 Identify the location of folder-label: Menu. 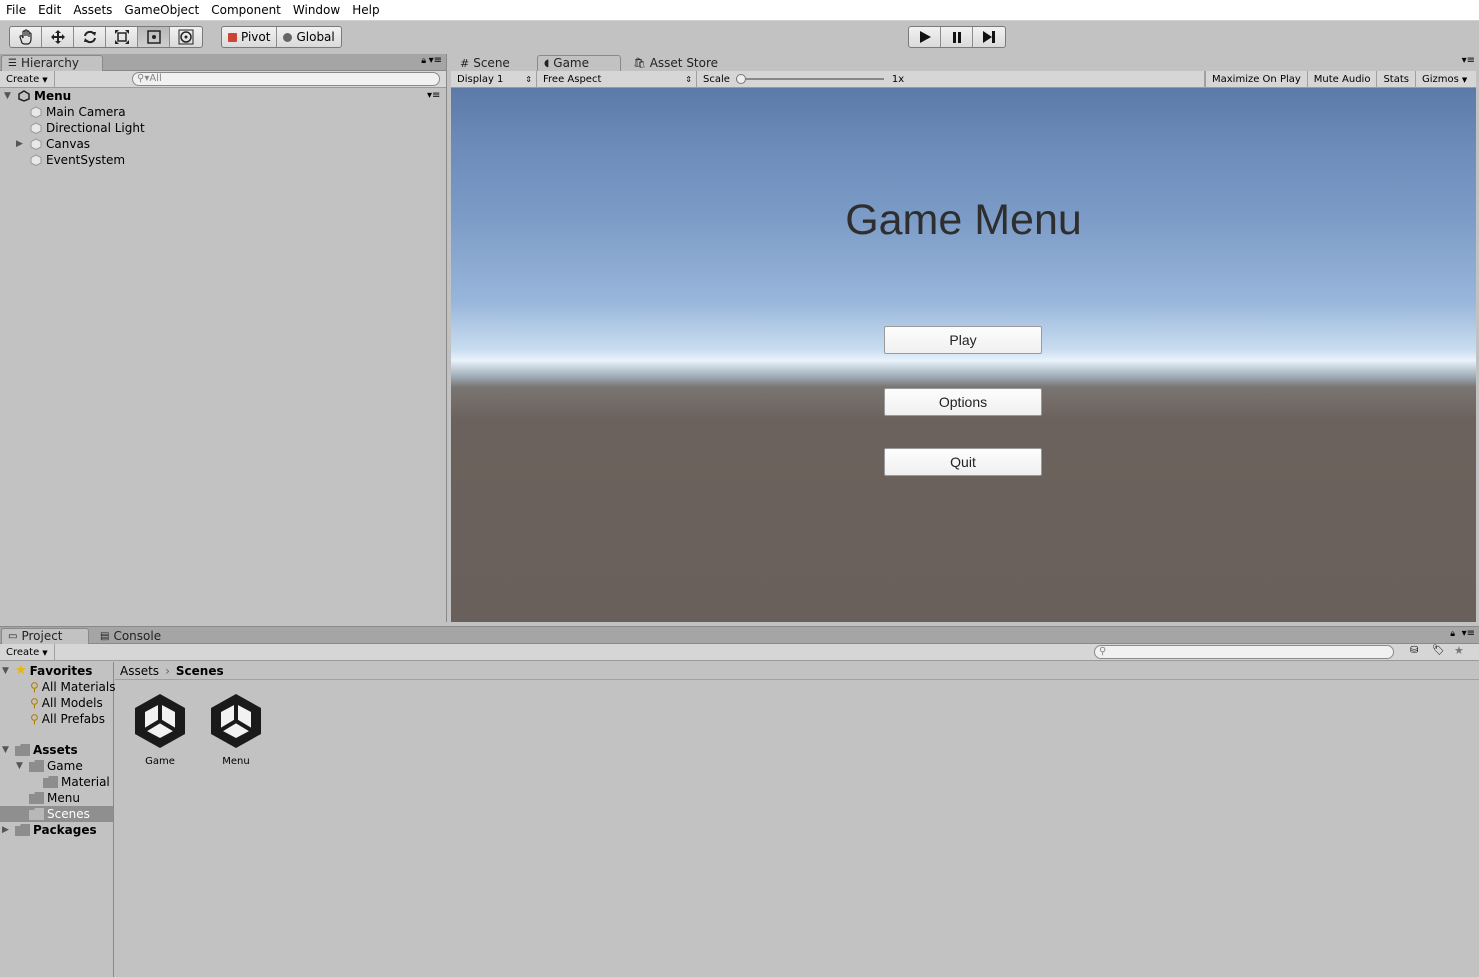
(63, 798).